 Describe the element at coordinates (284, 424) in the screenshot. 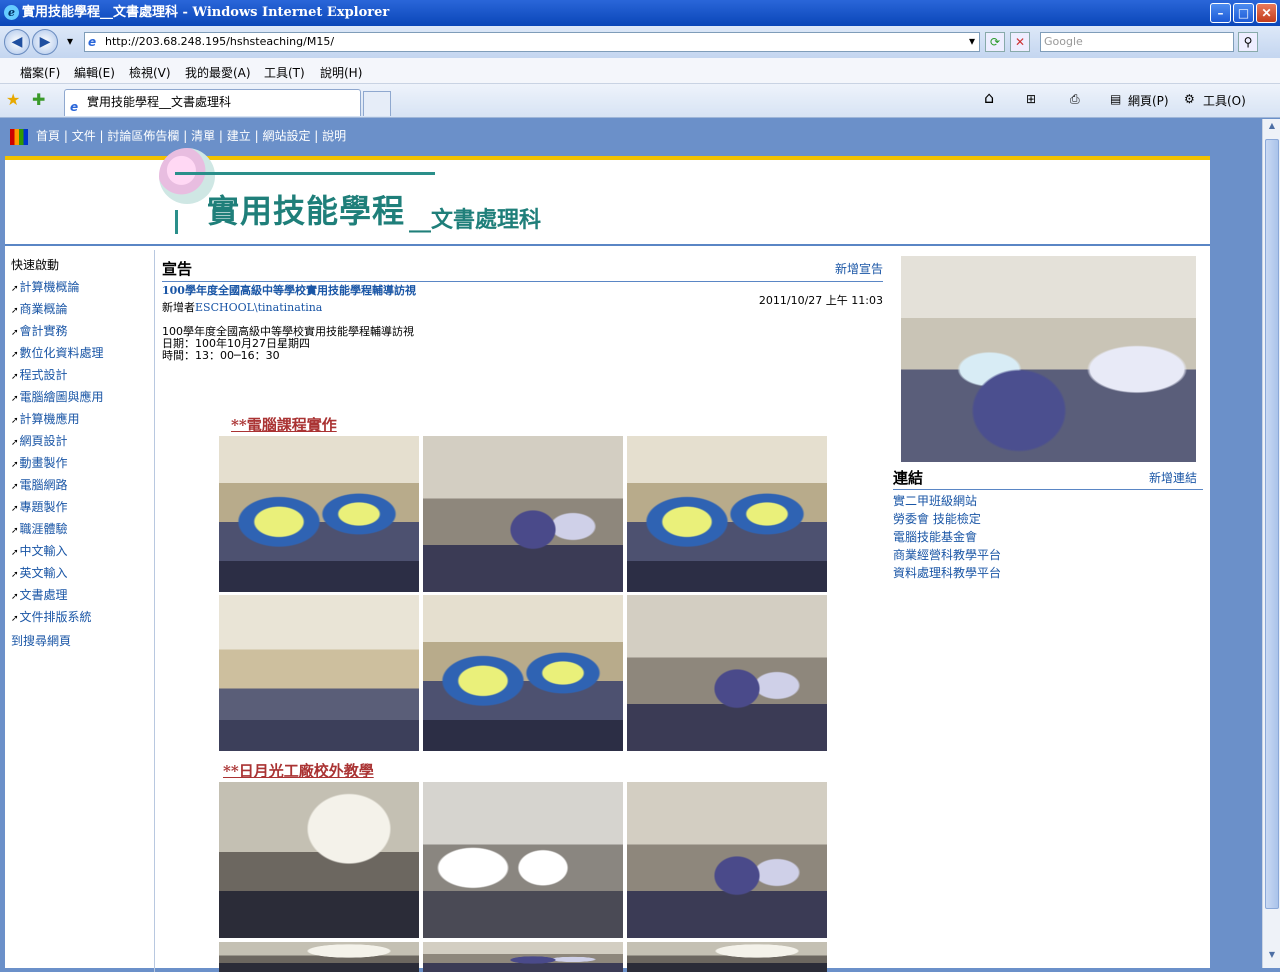

I see `section-computer-course: **電腦課程實作` at that location.